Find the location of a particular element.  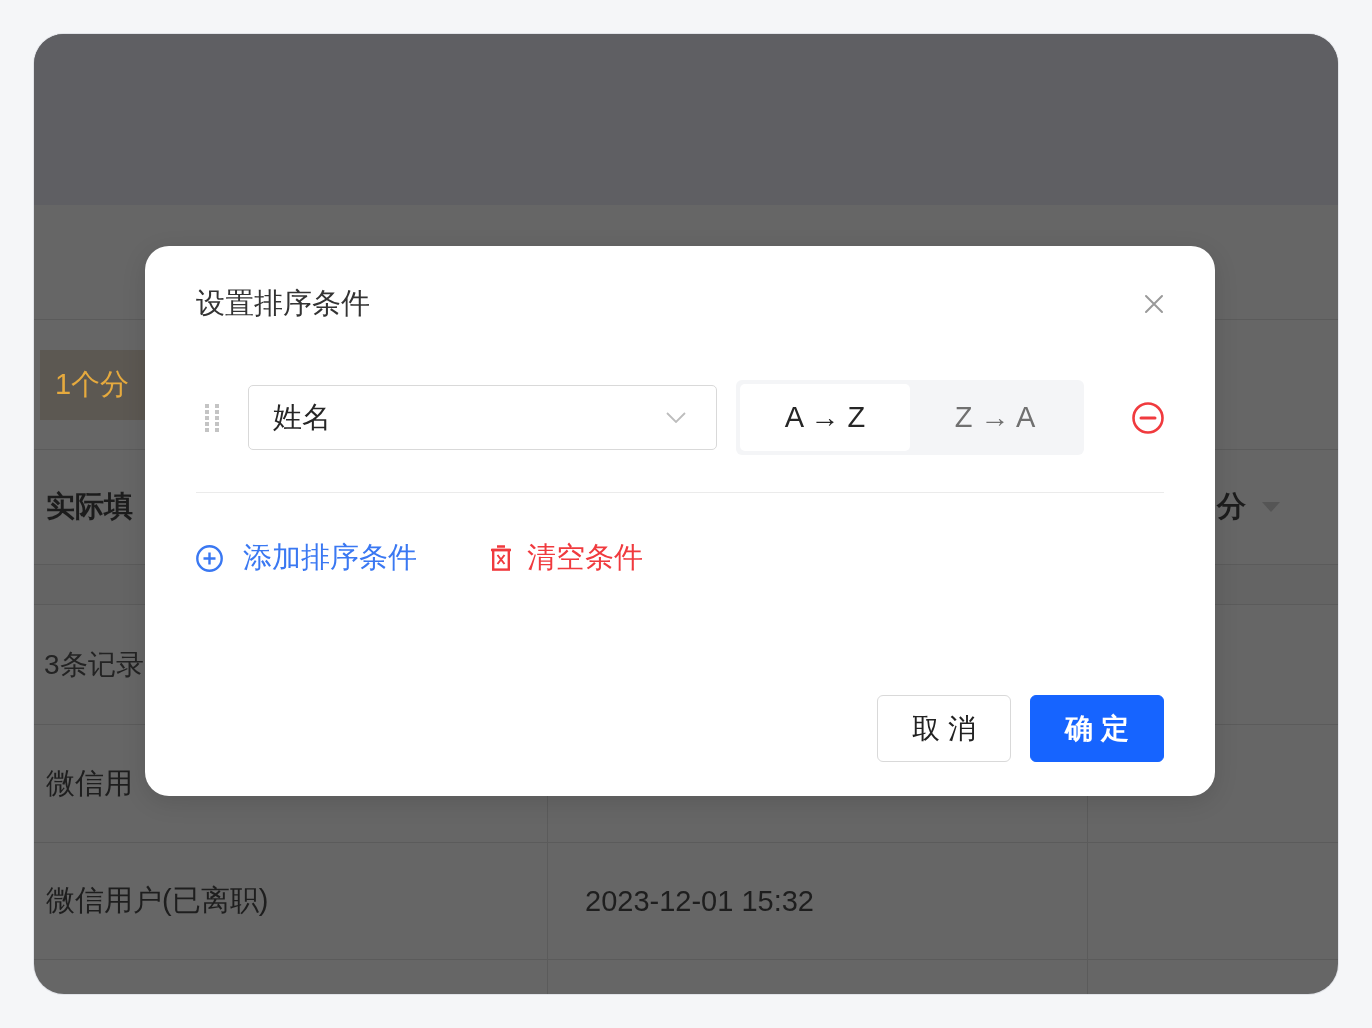

cancel-button: 取 消 is located at coordinates (944, 728).